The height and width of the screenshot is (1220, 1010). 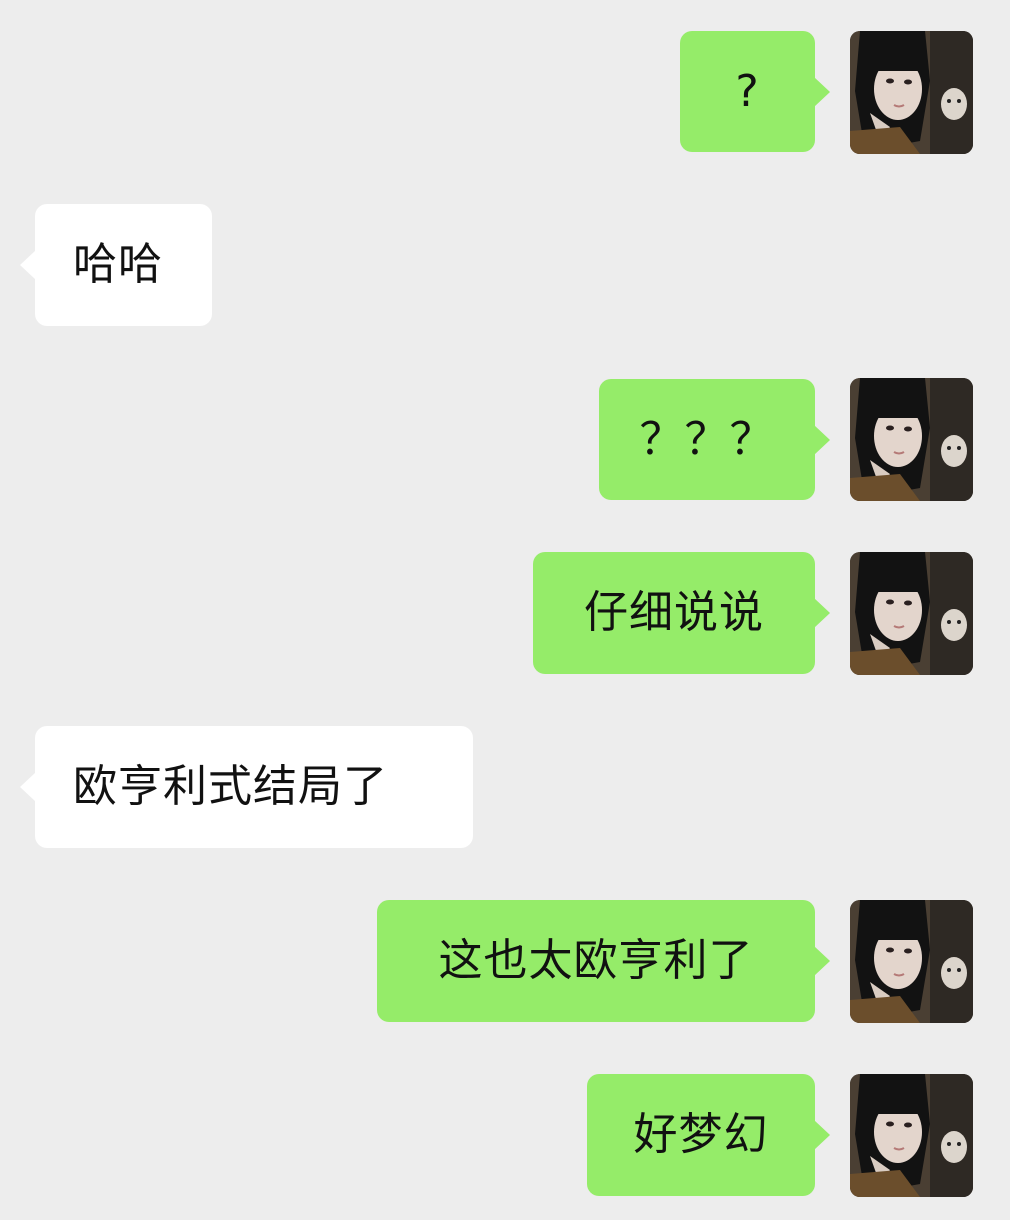 What do you see at coordinates (701, 1134) in the screenshot?
I see `message-text: 好梦幻` at bounding box center [701, 1134].